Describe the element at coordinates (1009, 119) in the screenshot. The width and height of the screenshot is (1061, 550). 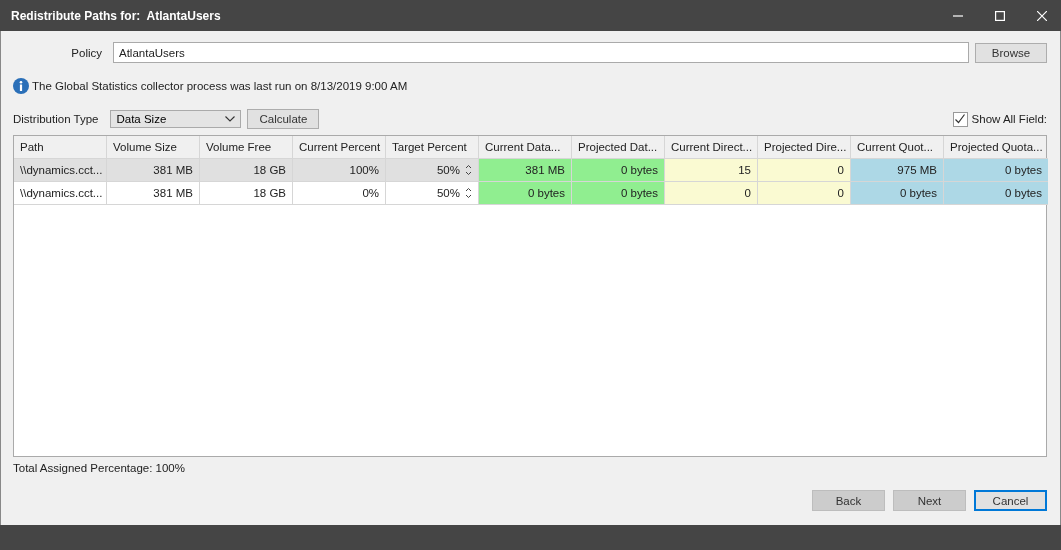
I see `show-all-fields-label: Show All Field:` at that location.